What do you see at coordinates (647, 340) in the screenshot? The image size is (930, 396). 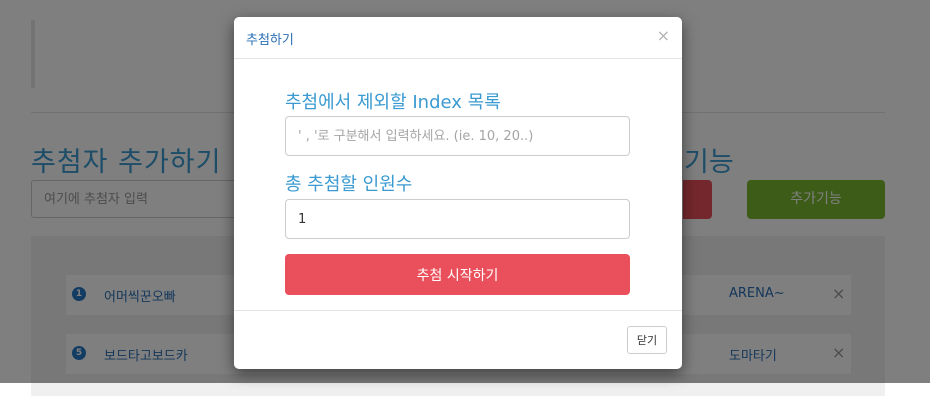 I see `close-button: 닫기` at bounding box center [647, 340].